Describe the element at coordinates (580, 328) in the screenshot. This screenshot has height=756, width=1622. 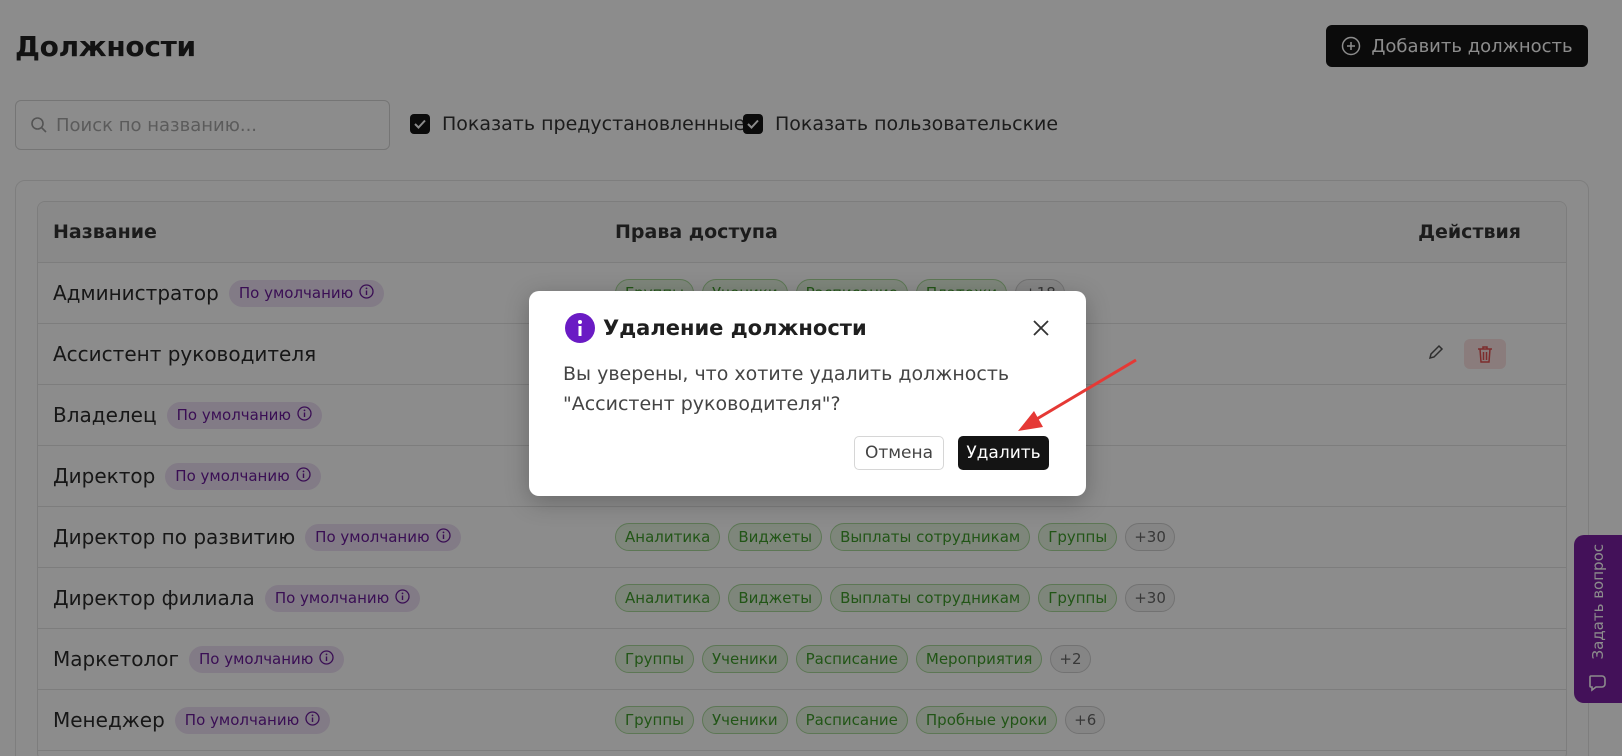
I see `info-icon` at that location.